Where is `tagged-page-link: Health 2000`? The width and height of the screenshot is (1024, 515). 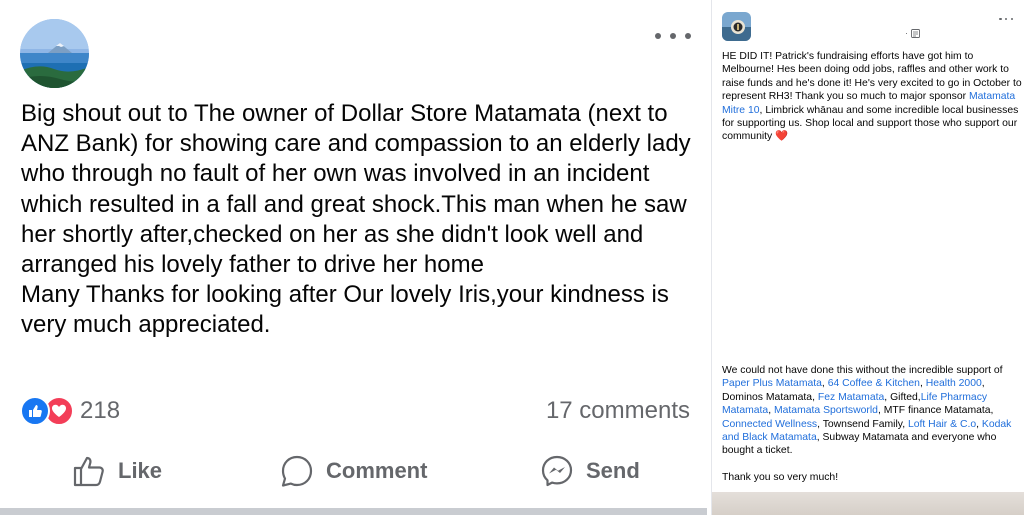 tagged-page-link: Health 2000 is located at coordinates (954, 383).